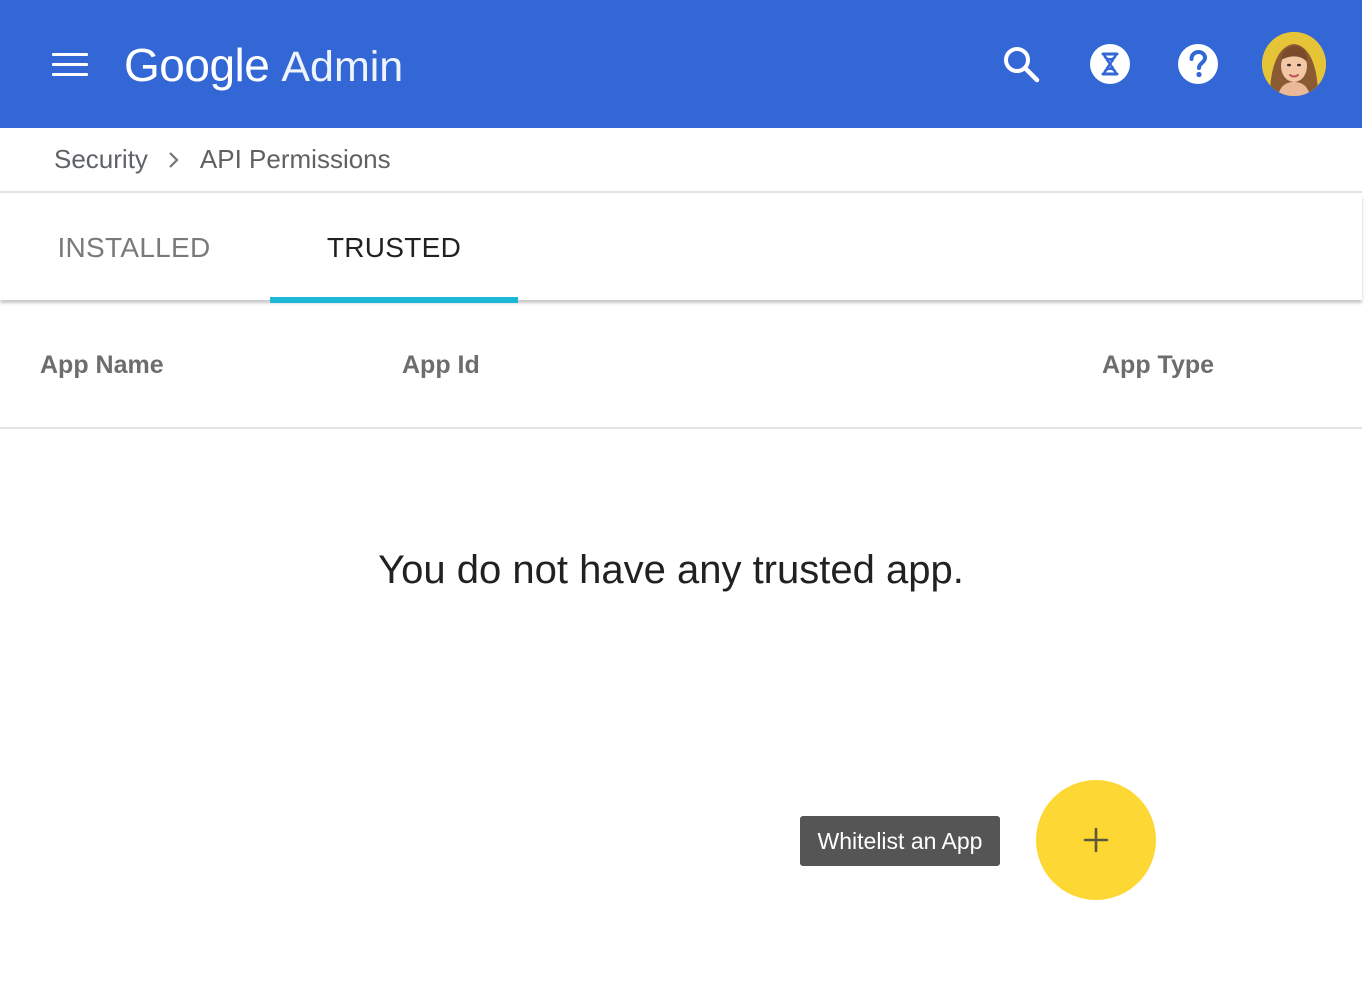 This screenshot has height=986, width=1368. I want to click on tab-installed: INSTALLED, so click(134, 247).